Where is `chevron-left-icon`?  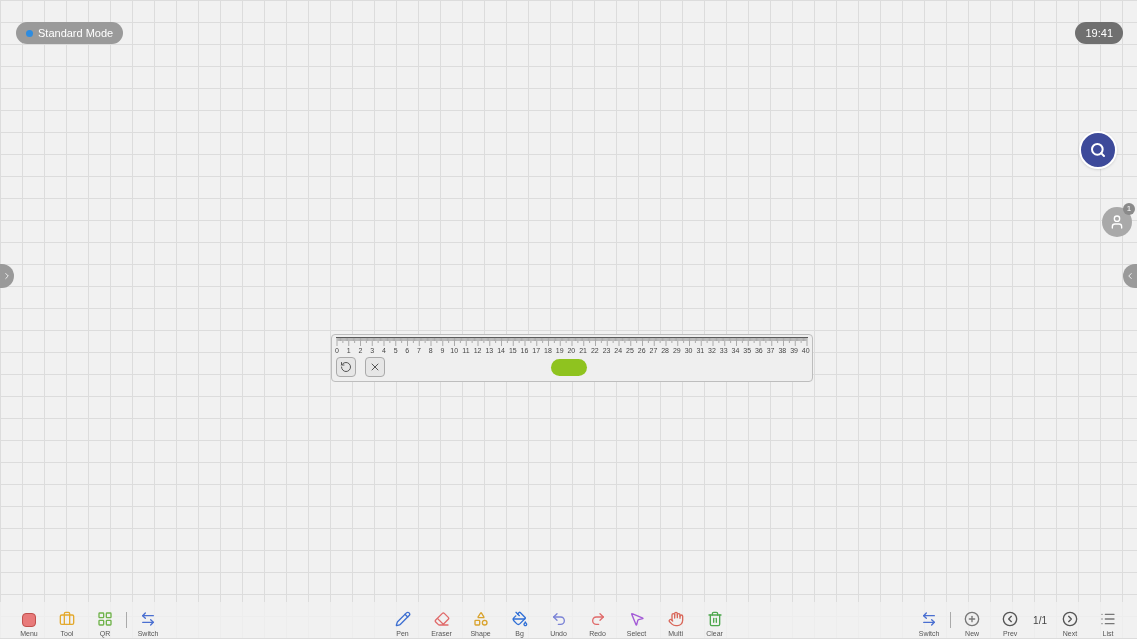
chevron-left-icon is located at coordinates (1130, 276).